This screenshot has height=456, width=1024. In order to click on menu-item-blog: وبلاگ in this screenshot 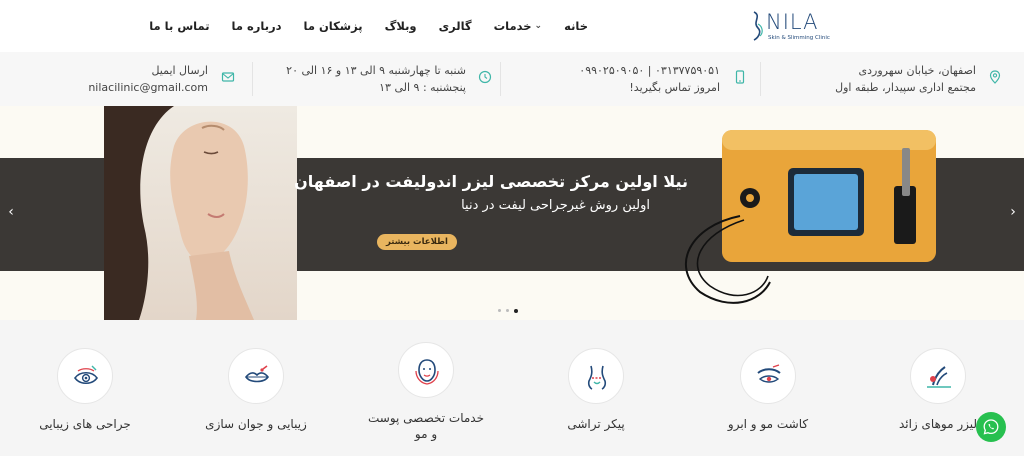, I will do `click(401, 26)`.